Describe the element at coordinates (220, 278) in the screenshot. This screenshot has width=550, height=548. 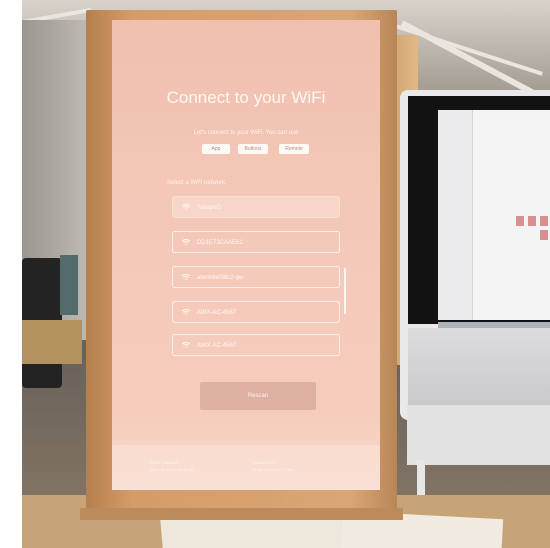
I see `network-name: aterm6ef38c2-gw` at that location.